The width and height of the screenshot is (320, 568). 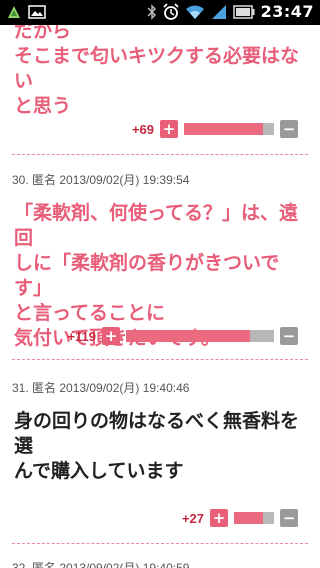 What do you see at coordinates (151, 11) in the screenshot?
I see `bluetooth-icon` at bounding box center [151, 11].